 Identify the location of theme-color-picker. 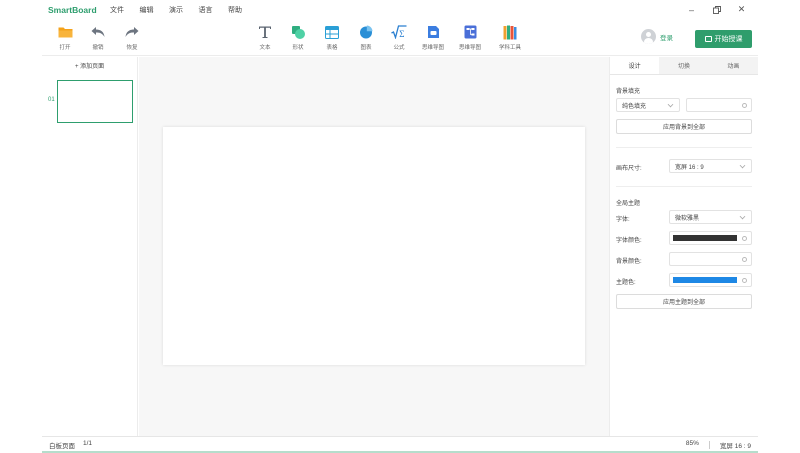
(710, 280).